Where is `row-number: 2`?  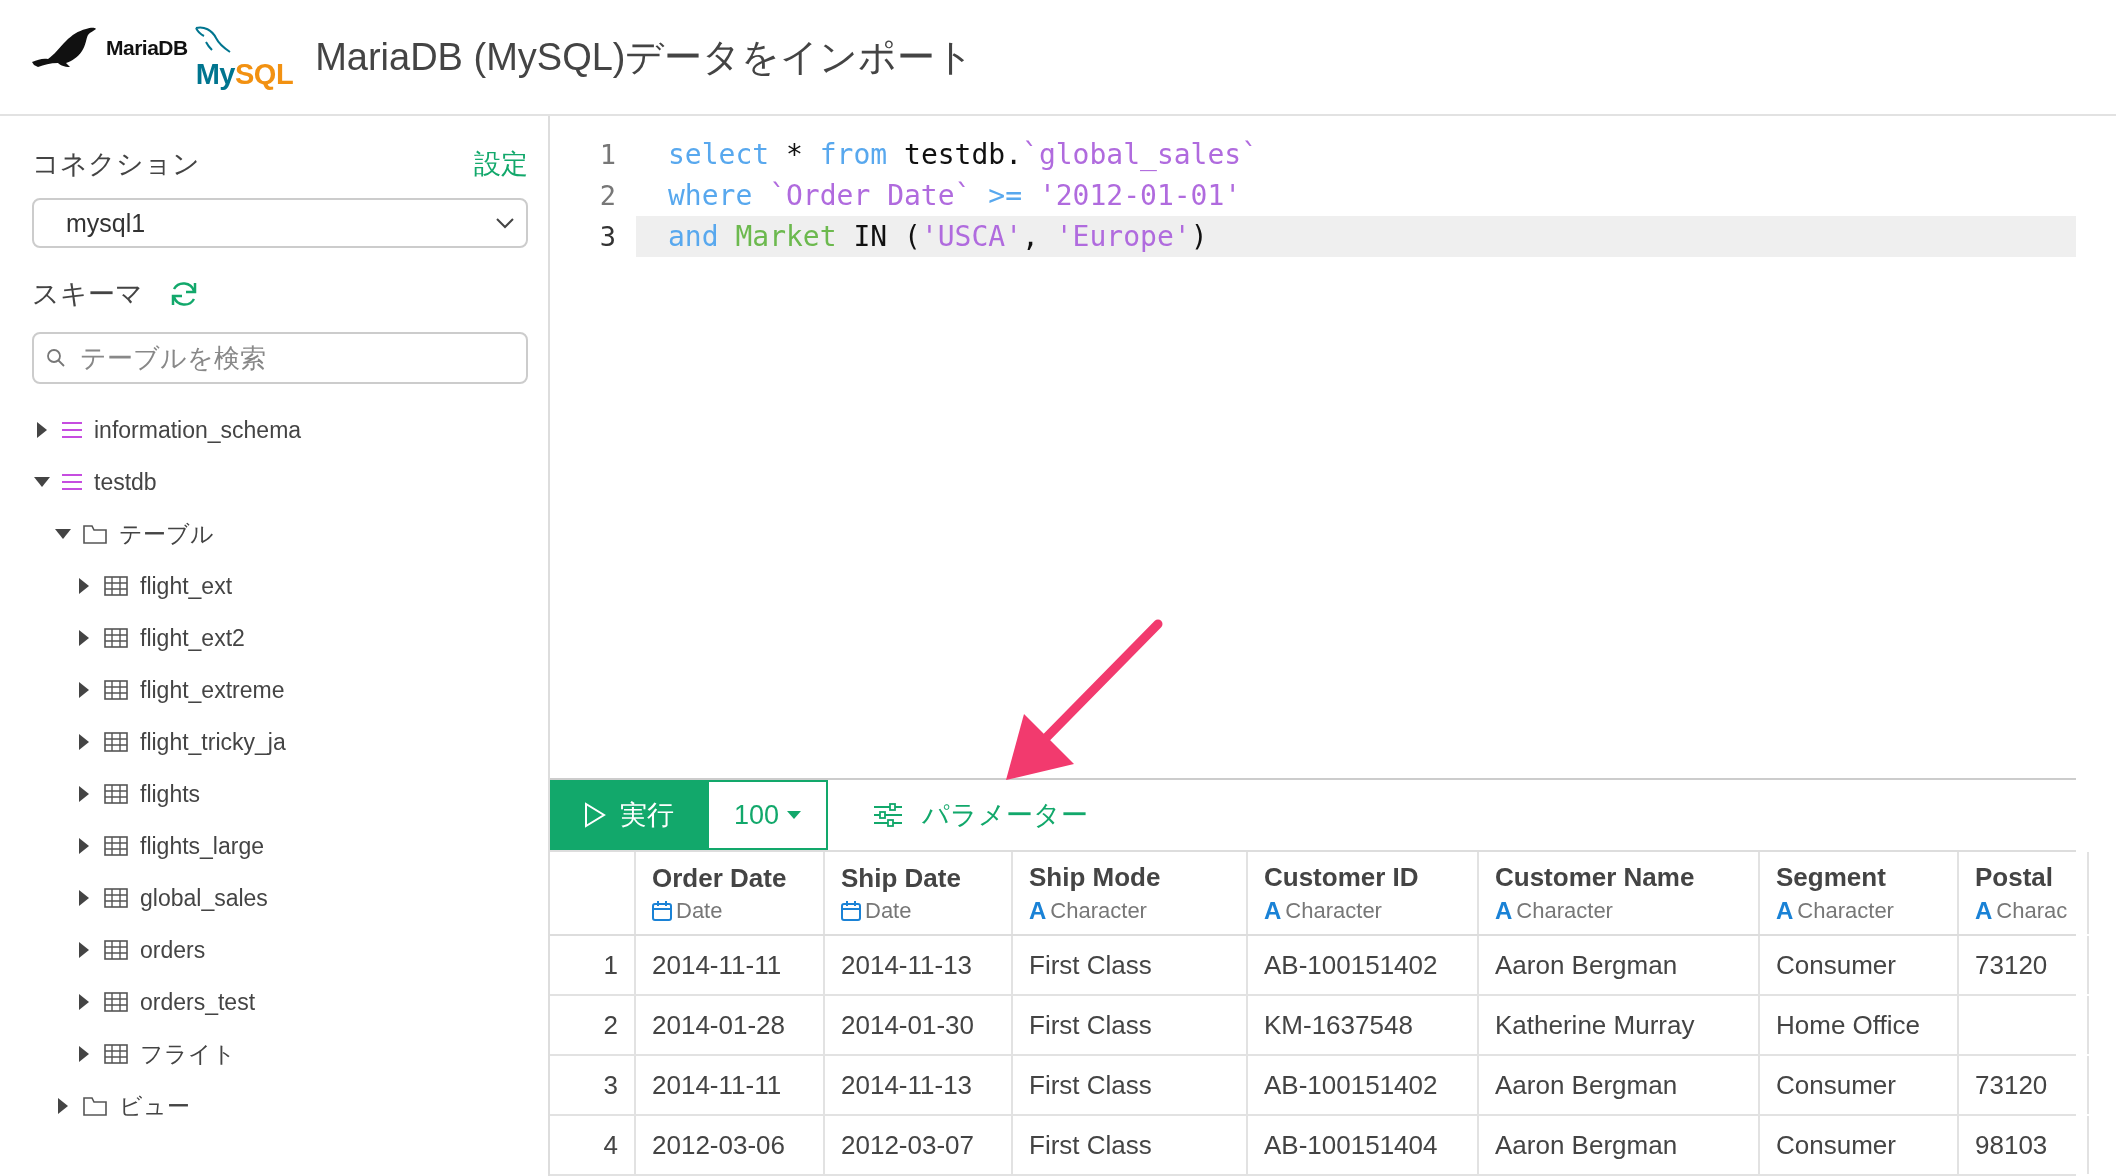 row-number: 2 is located at coordinates (593, 1025).